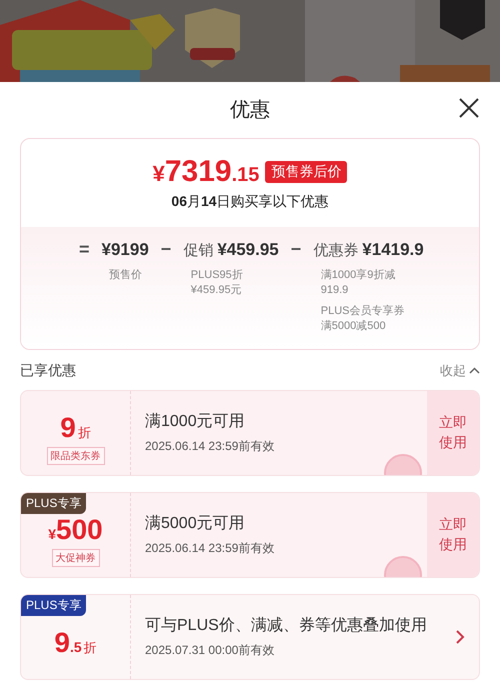 The height and width of the screenshot is (700, 500). What do you see at coordinates (358, 275) in the screenshot?
I see `breakdown-note: 满1000享9折减` at bounding box center [358, 275].